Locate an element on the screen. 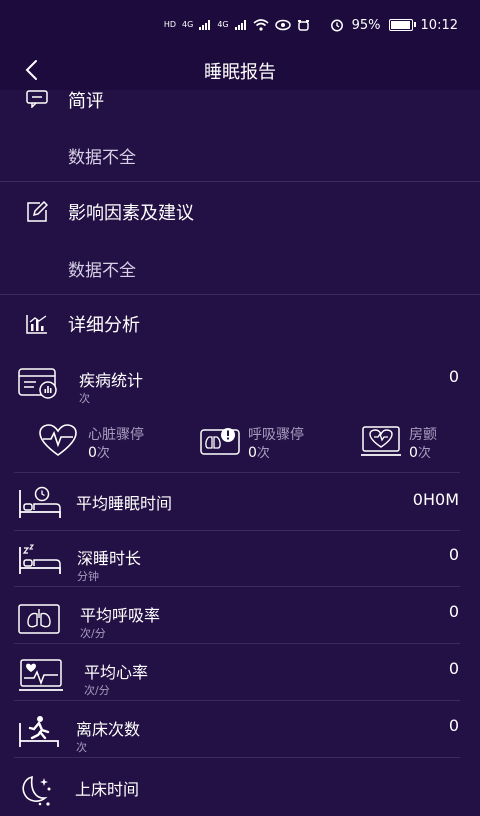 The image size is (480, 816). respiratory-arrest-stat: 呼吸骤停 0次 is located at coordinates (275, 442).